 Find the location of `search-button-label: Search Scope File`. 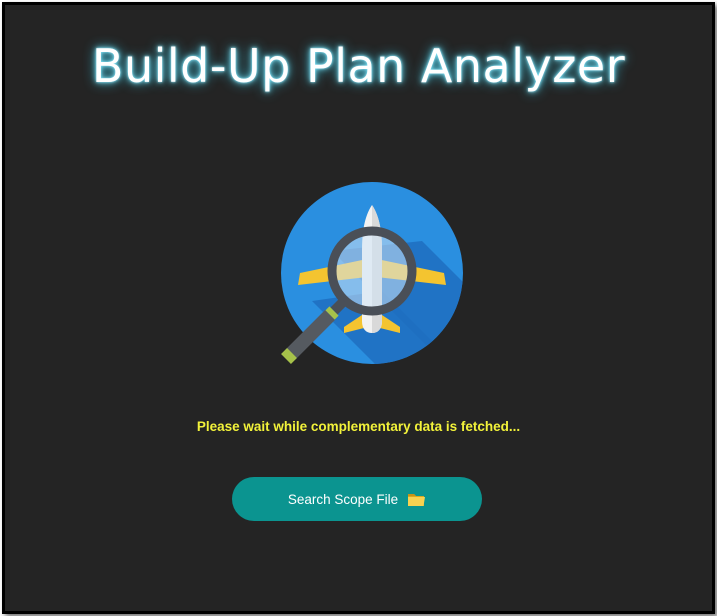

search-button-label: Search Scope File is located at coordinates (343, 499).